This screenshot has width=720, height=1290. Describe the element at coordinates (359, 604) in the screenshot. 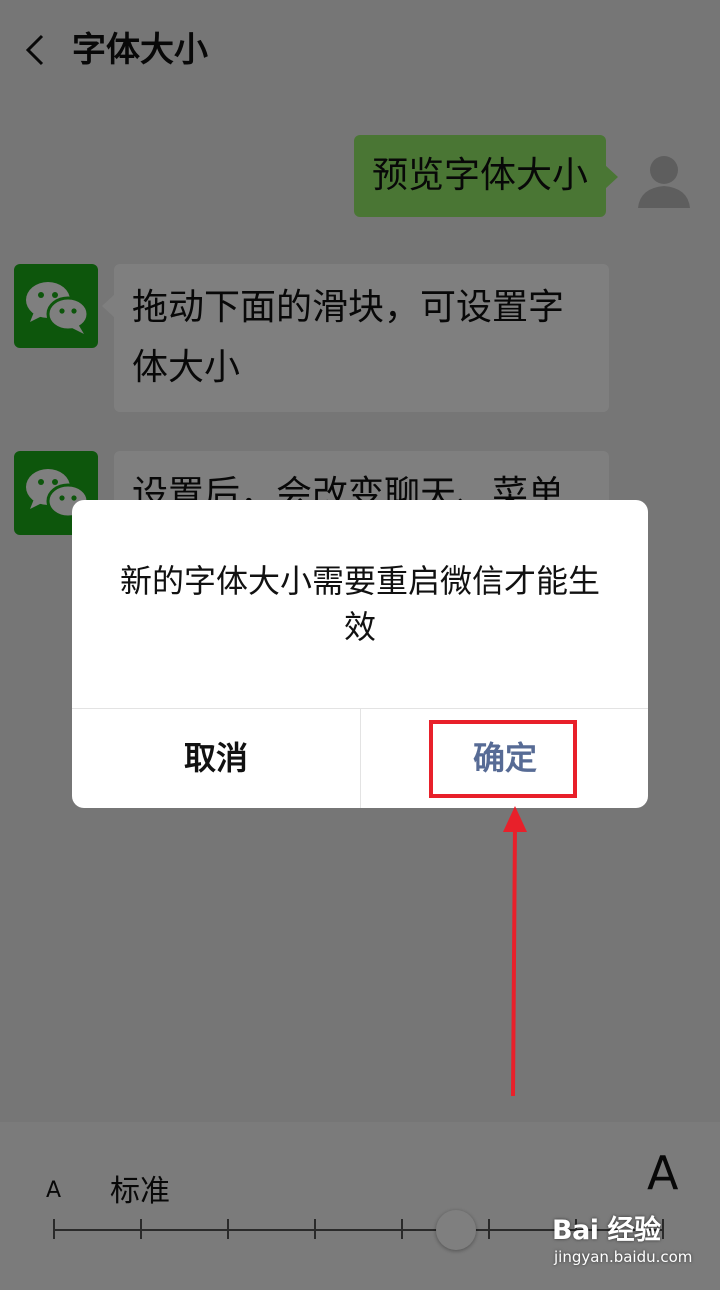

I see `dialog-message: 新的字体大小需要重启微信才能生效` at that location.